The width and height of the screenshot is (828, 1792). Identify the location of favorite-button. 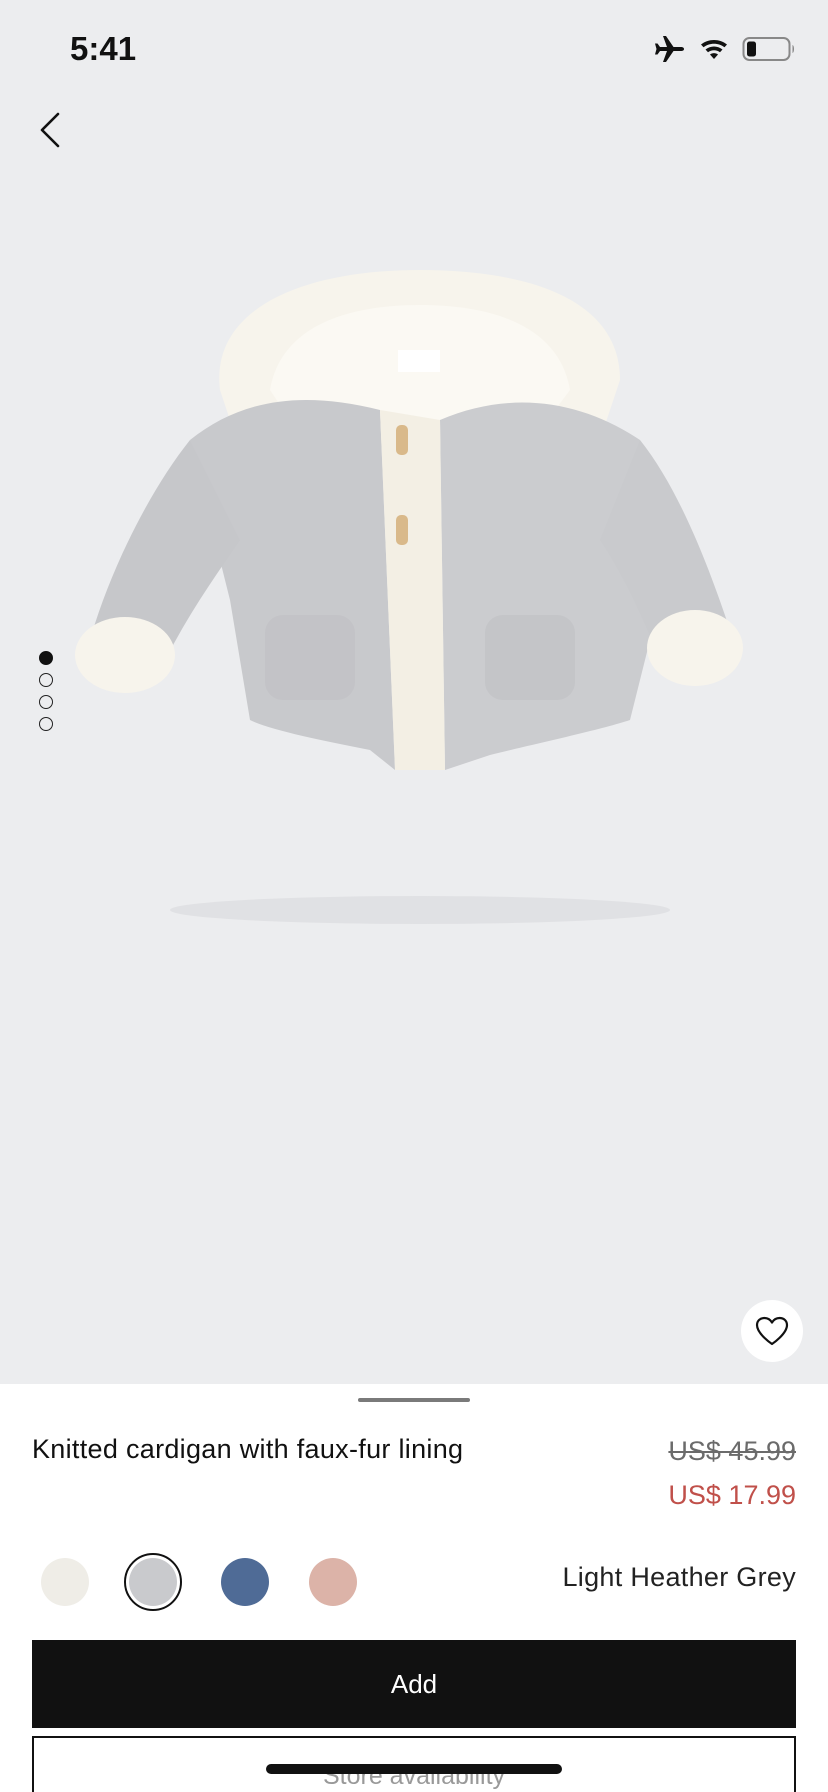
(772, 1331).